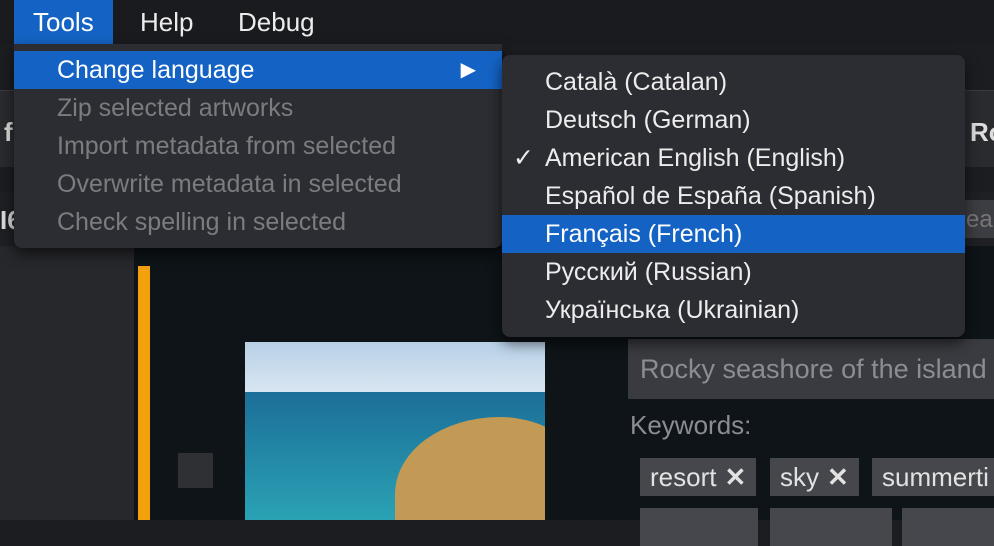 The width and height of the screenshot is (994, 546). Describe the element at coordinates (683, 477) in the screenshot. I see `keyword-text: resort` at that location.